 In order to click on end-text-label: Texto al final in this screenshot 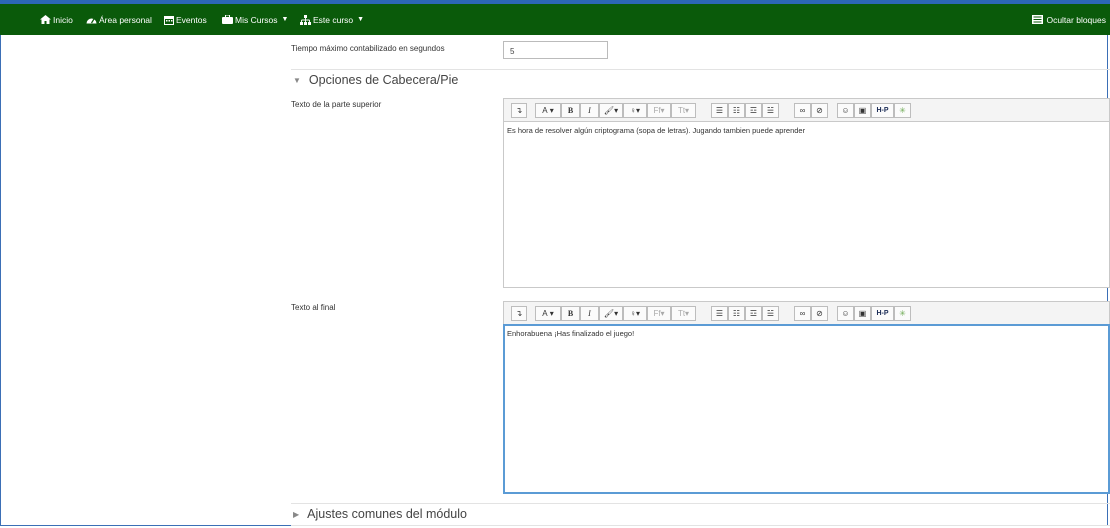, I will do `click(313, 307)`.